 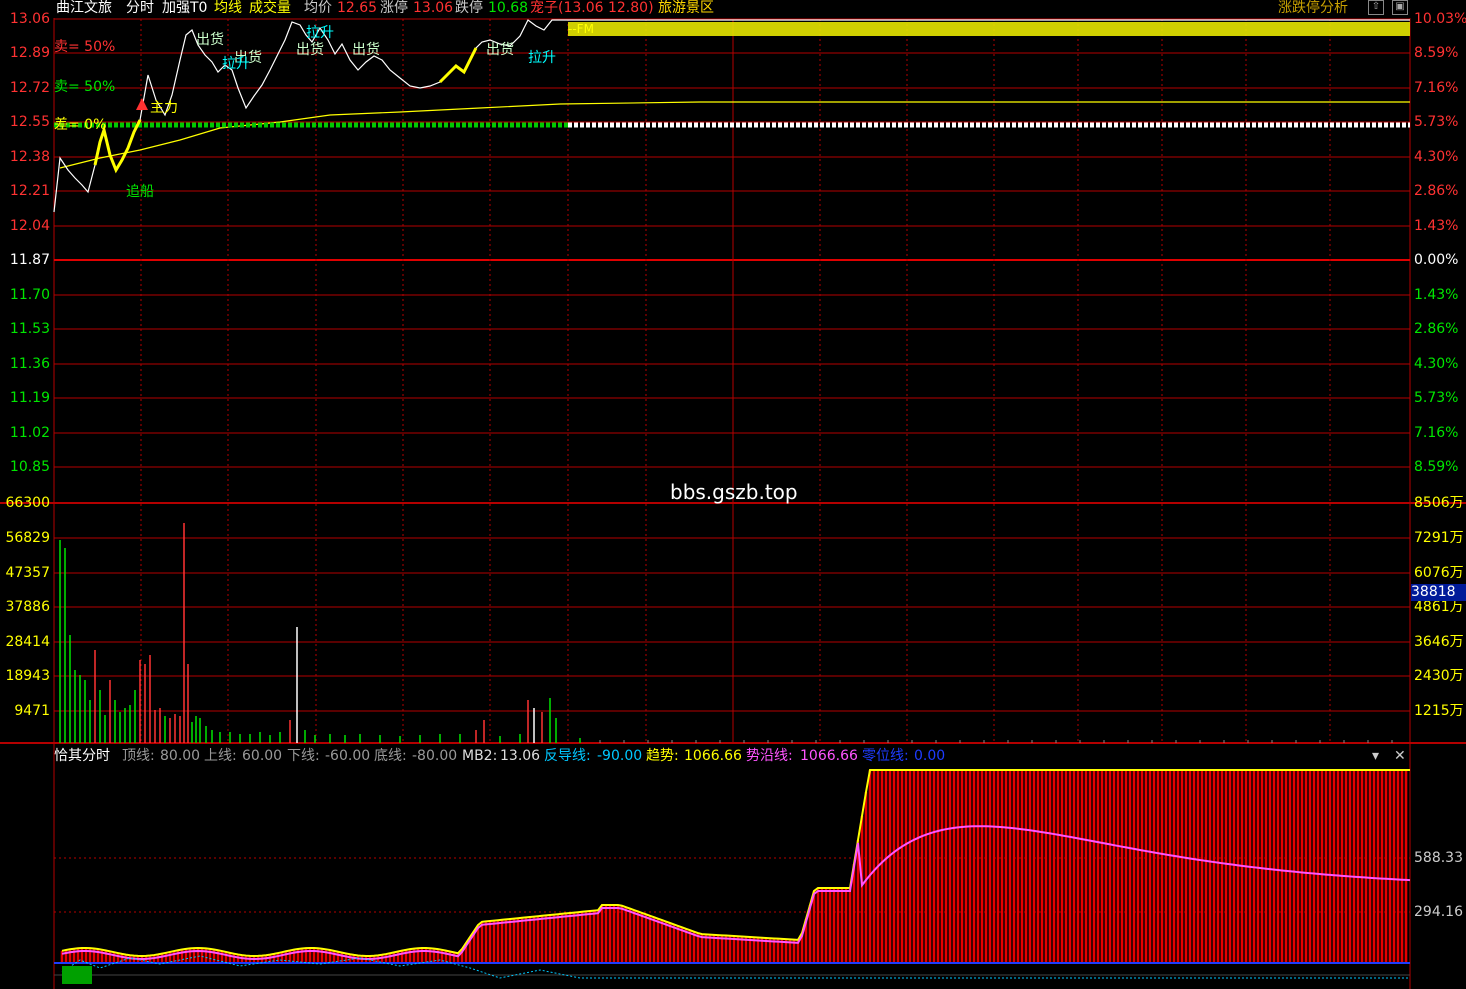 What do you see at coordinates (435, 756) in the screenshot?
I see `bottom-line-value: -80.00` at bounding box center [435, 756].